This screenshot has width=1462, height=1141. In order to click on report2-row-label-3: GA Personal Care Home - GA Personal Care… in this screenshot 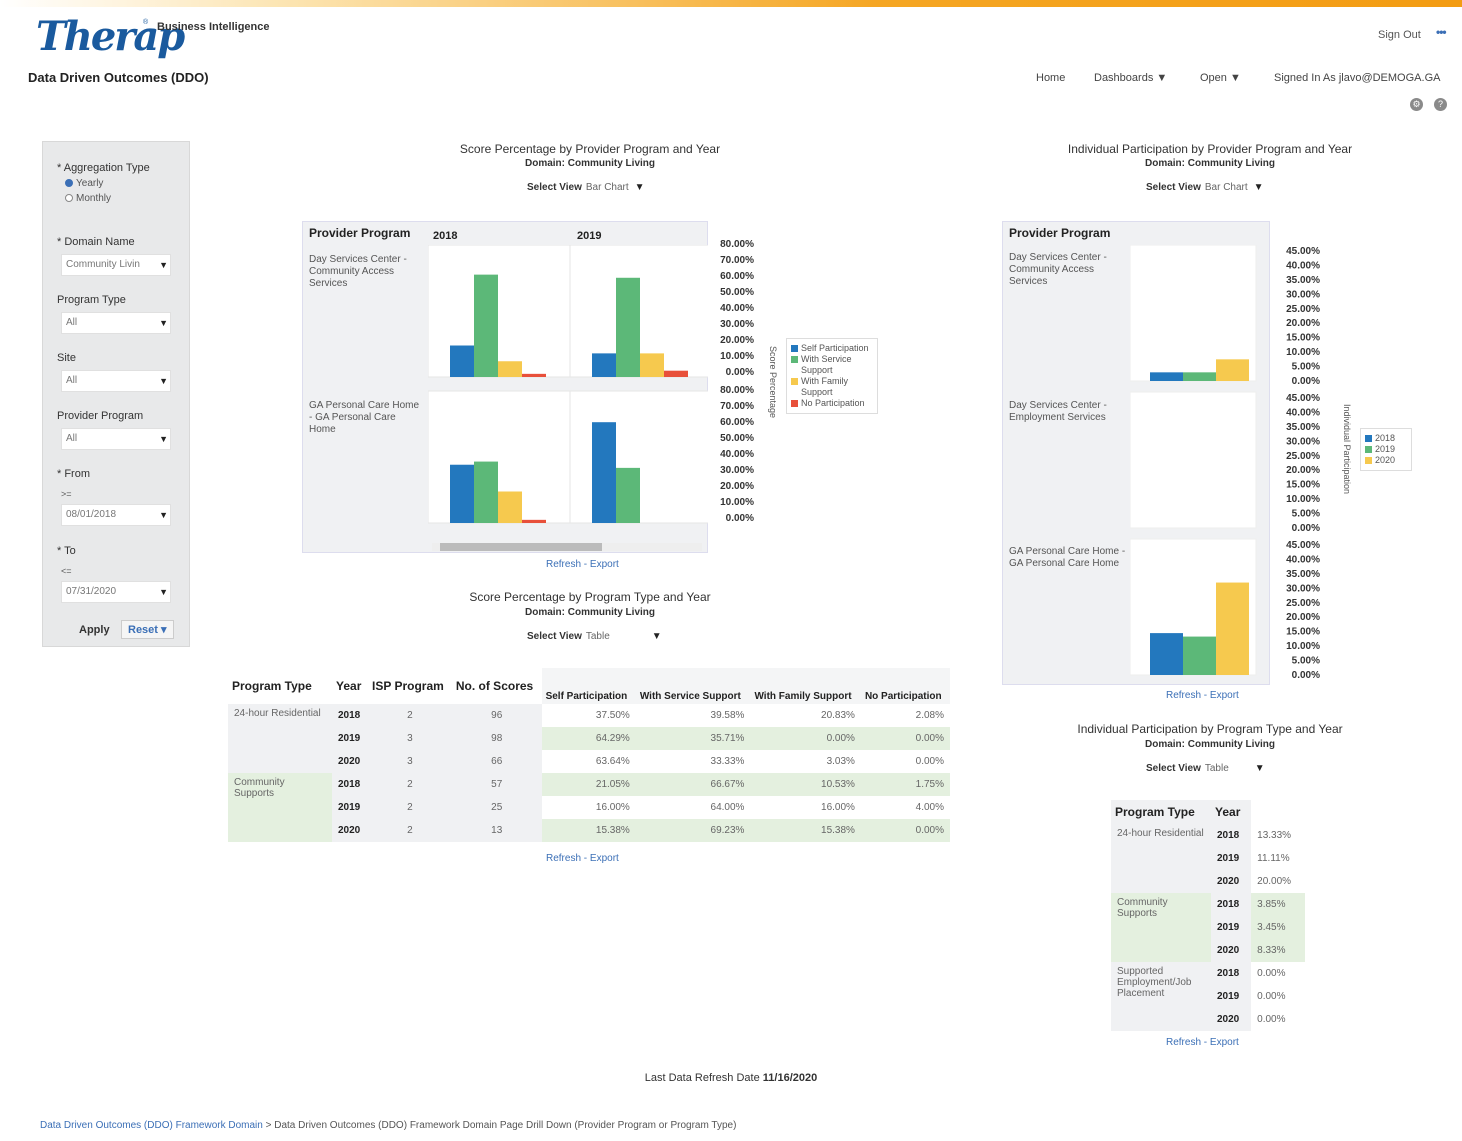, I will do `click(1067, 557)`.